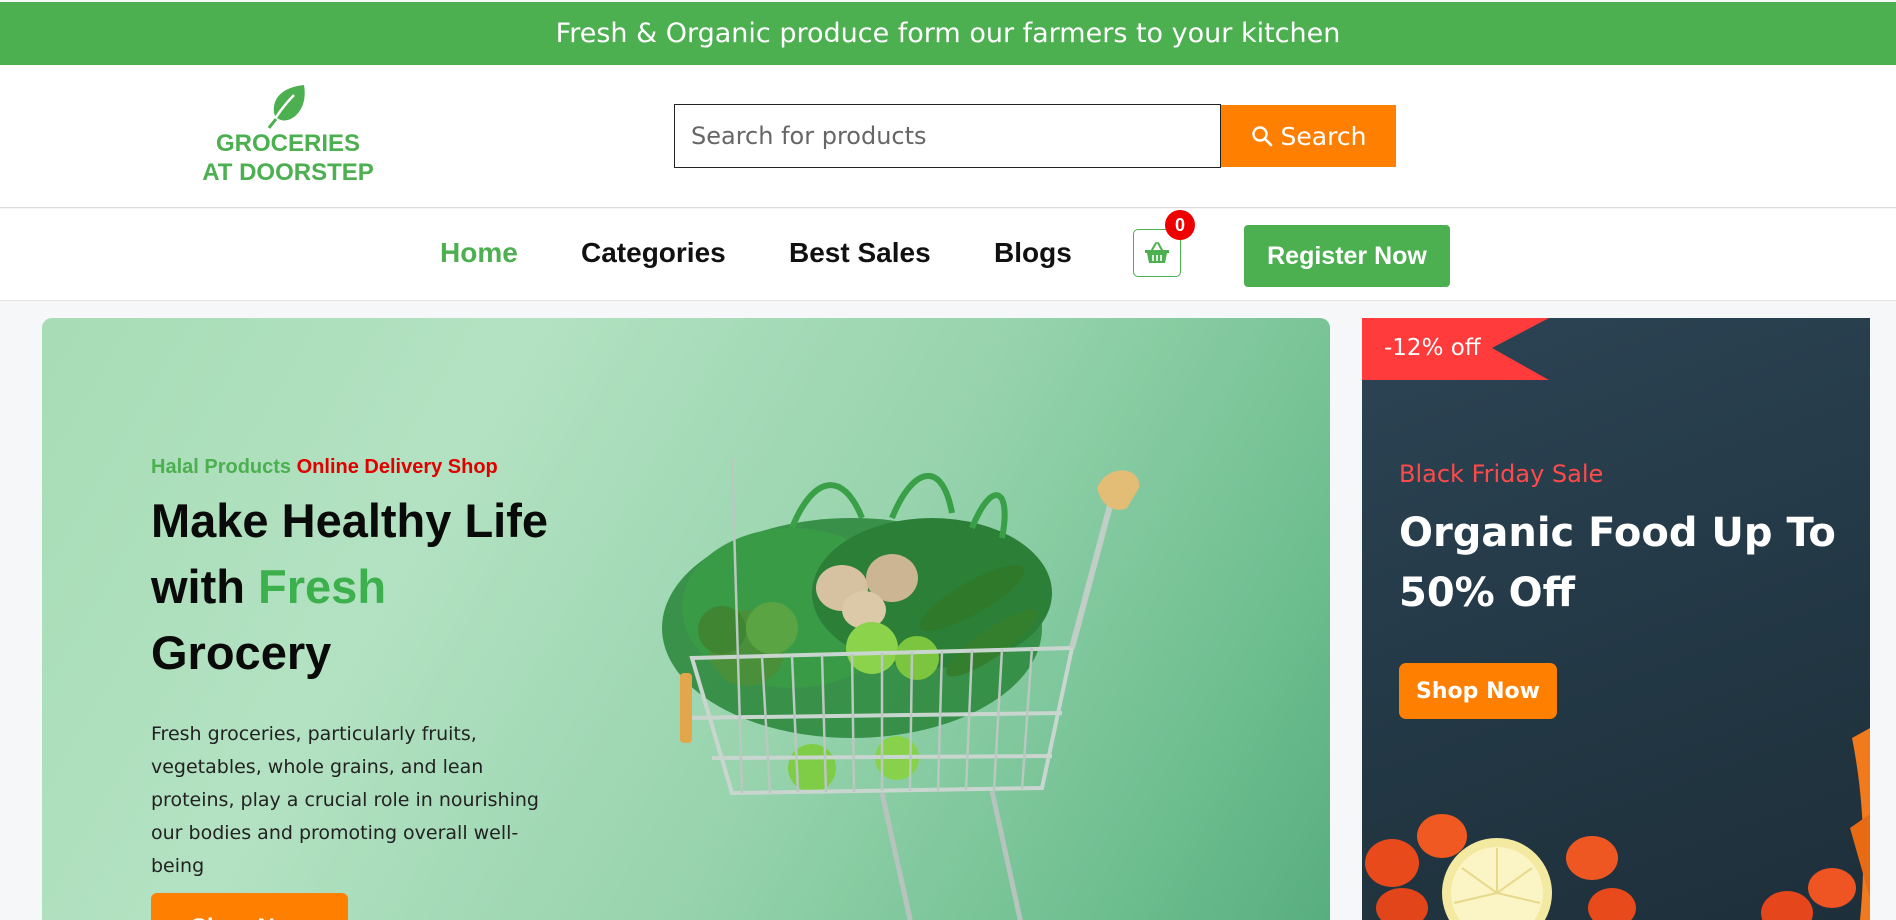  I want to click on search-input, so click(947, 136).